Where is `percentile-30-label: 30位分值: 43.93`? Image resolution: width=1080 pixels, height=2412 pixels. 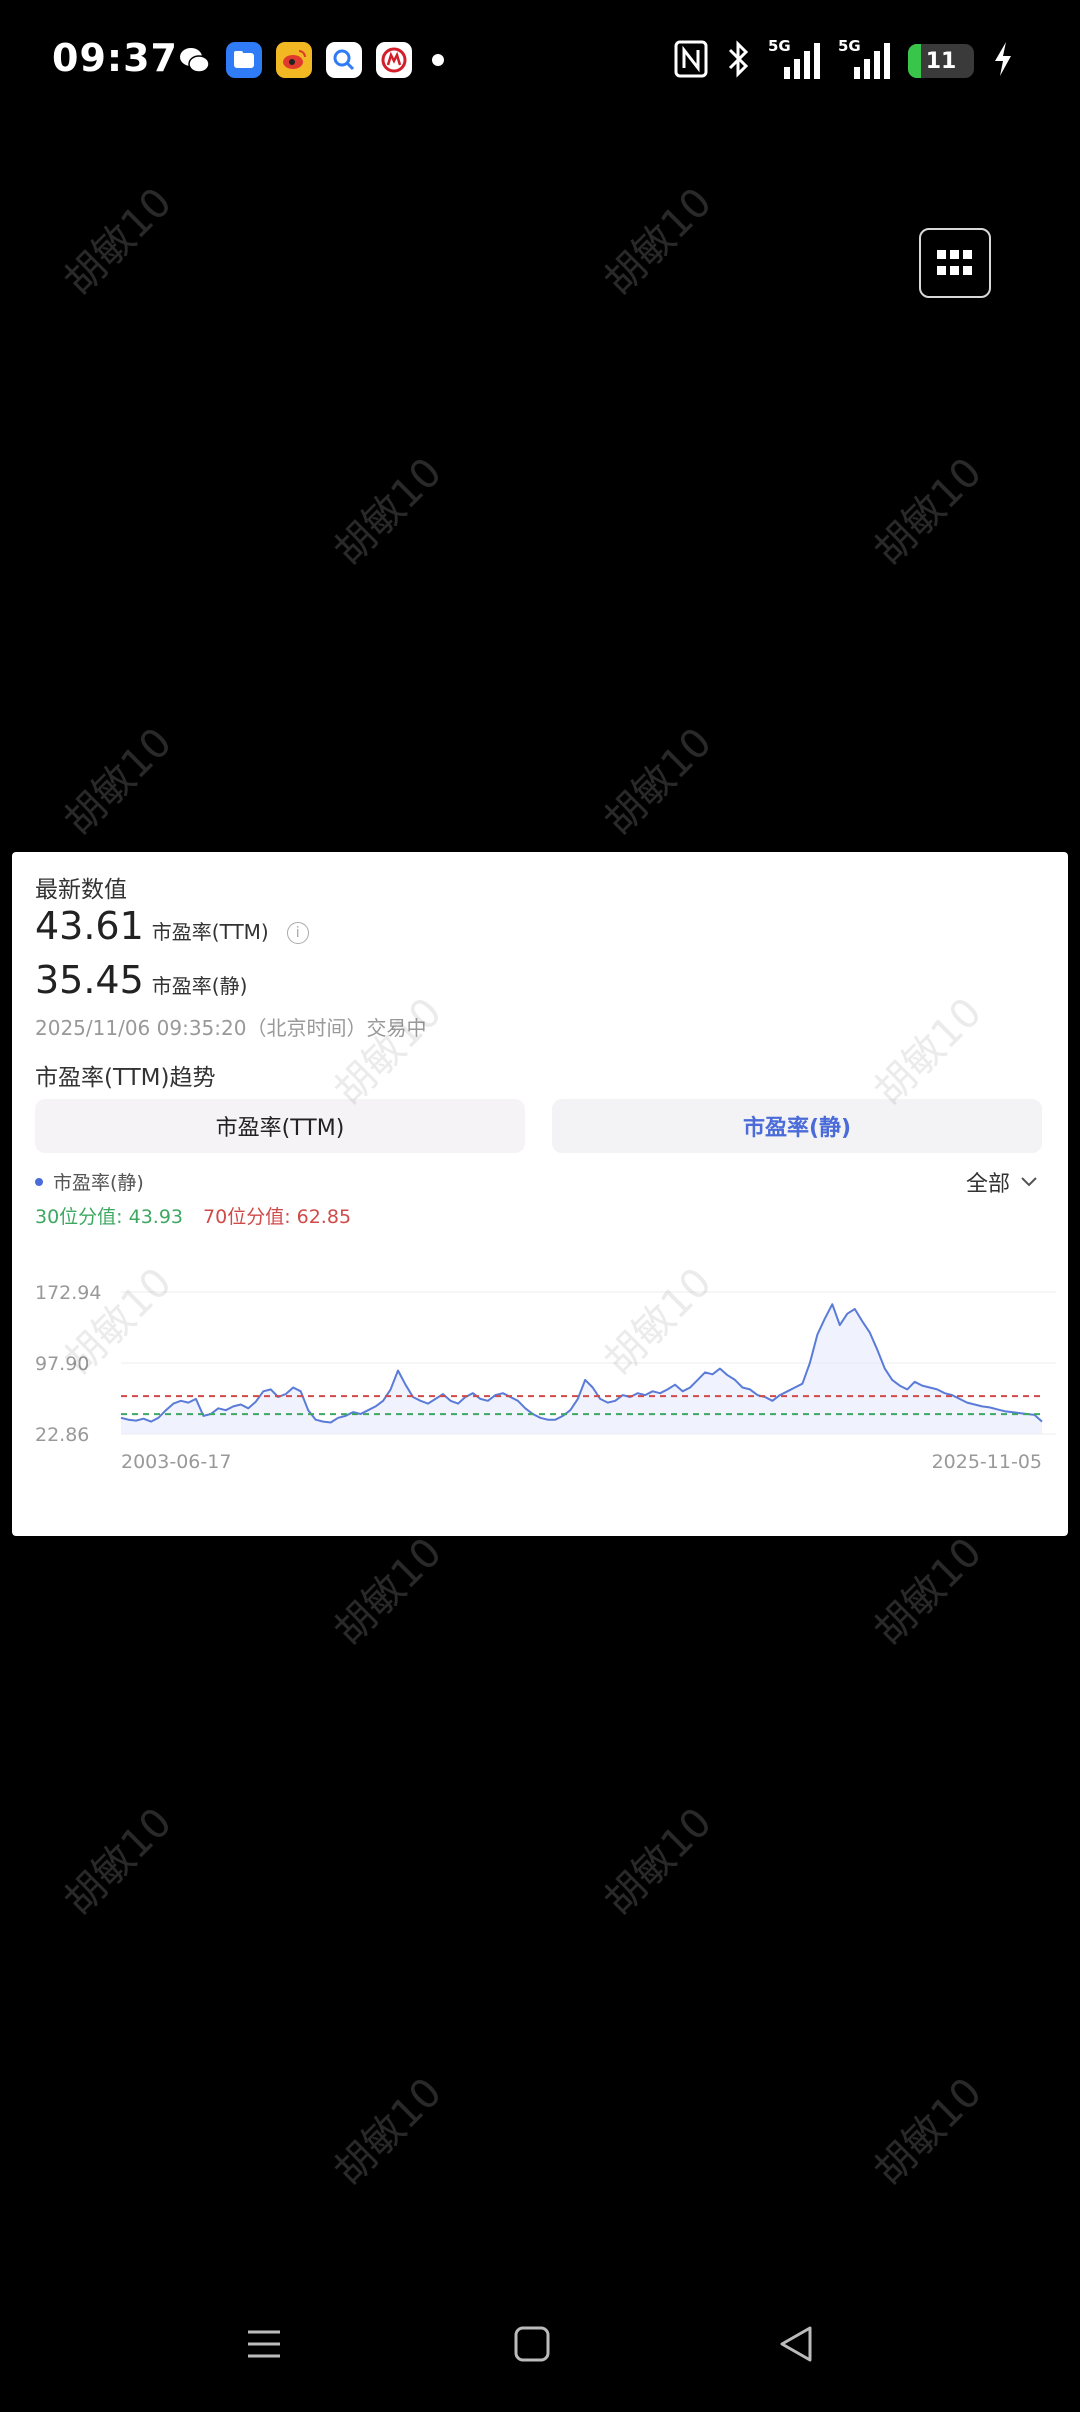
percentile-30-label: 30位分值: 43.93 is located at coordinates (109, 1217).